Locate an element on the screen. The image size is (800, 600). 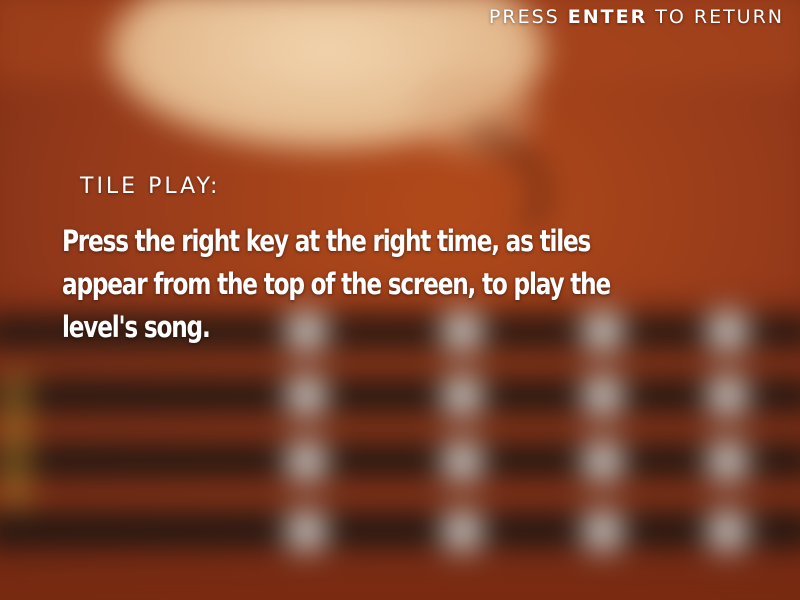
return-hint-suffix: TO RETURN is located at coordinates (719, 17).